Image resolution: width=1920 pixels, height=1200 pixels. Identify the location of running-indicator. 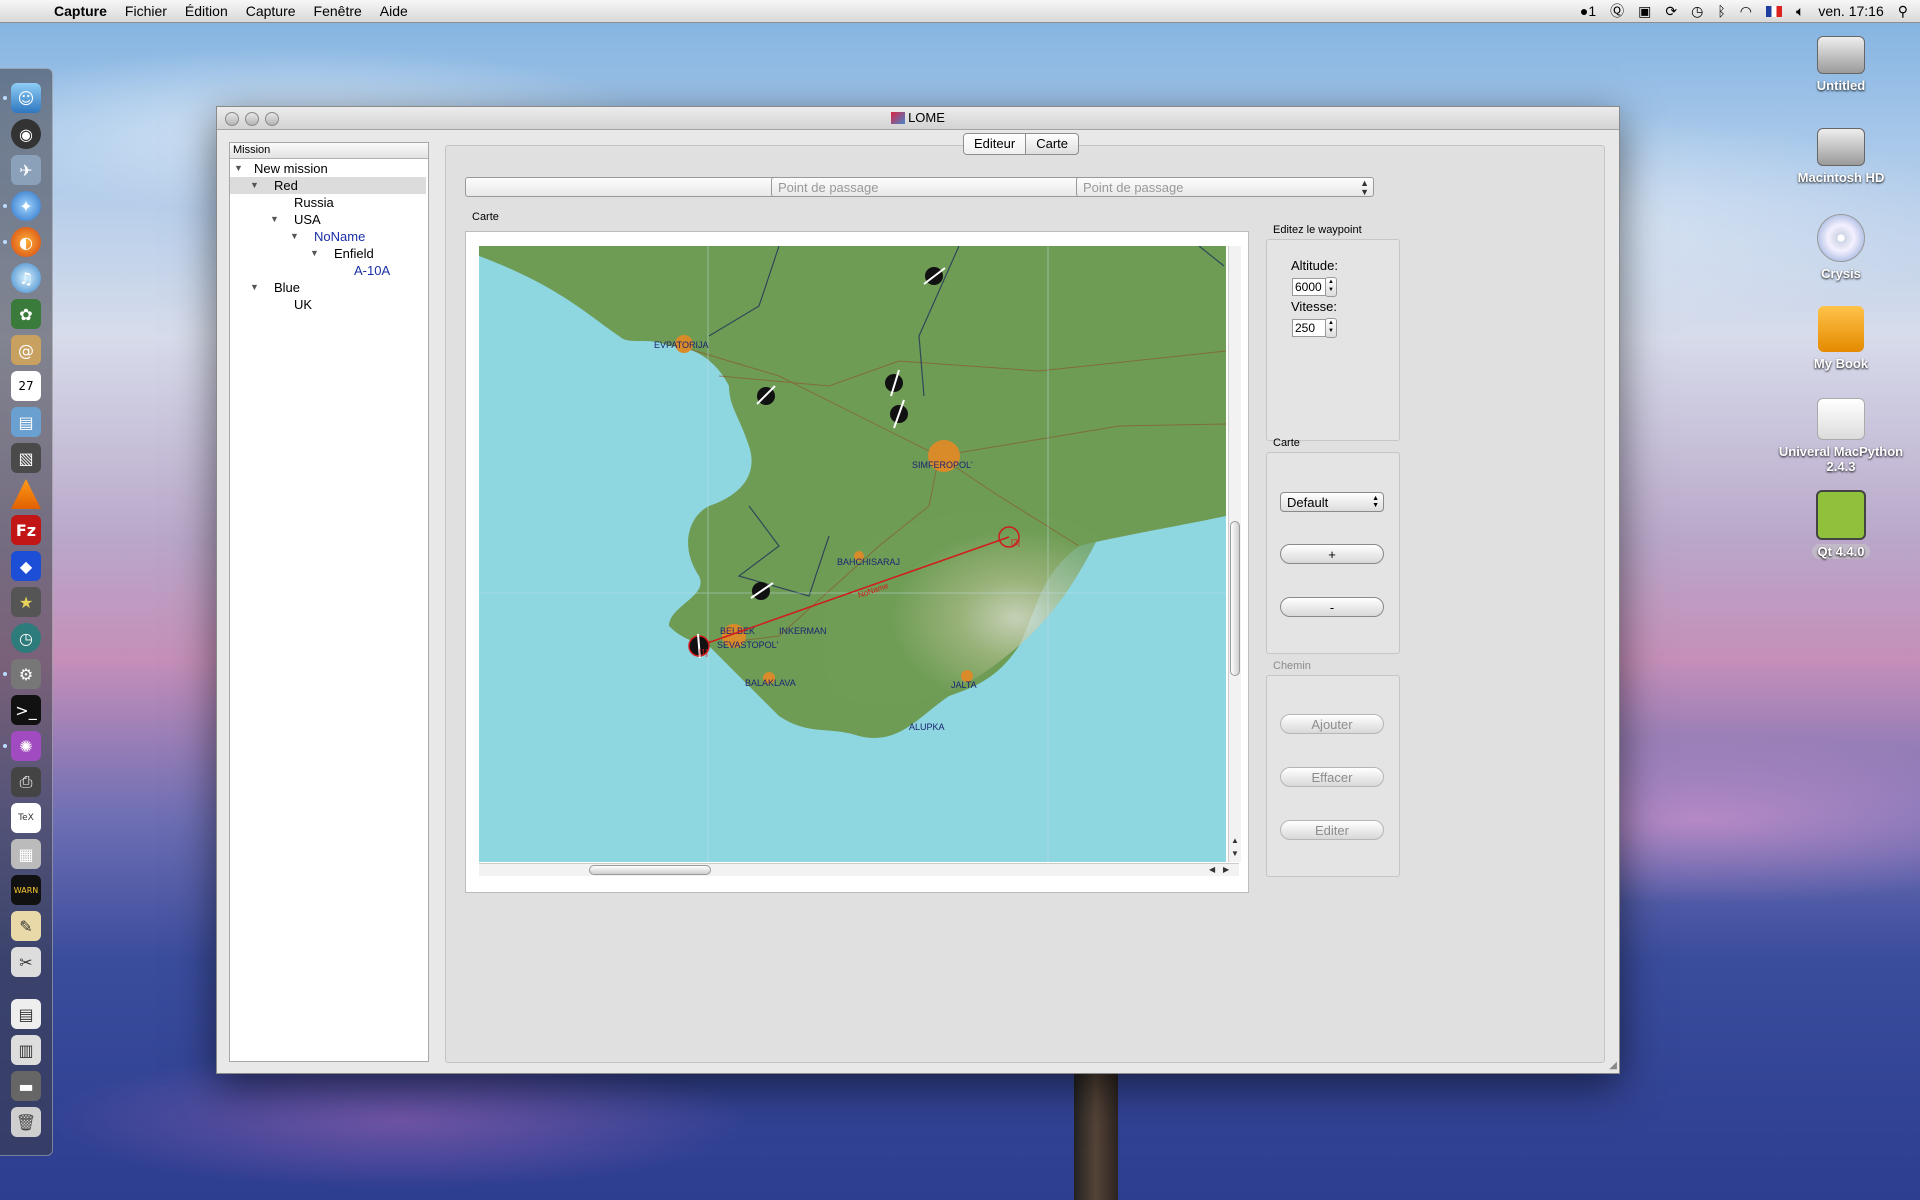
(5, 746).